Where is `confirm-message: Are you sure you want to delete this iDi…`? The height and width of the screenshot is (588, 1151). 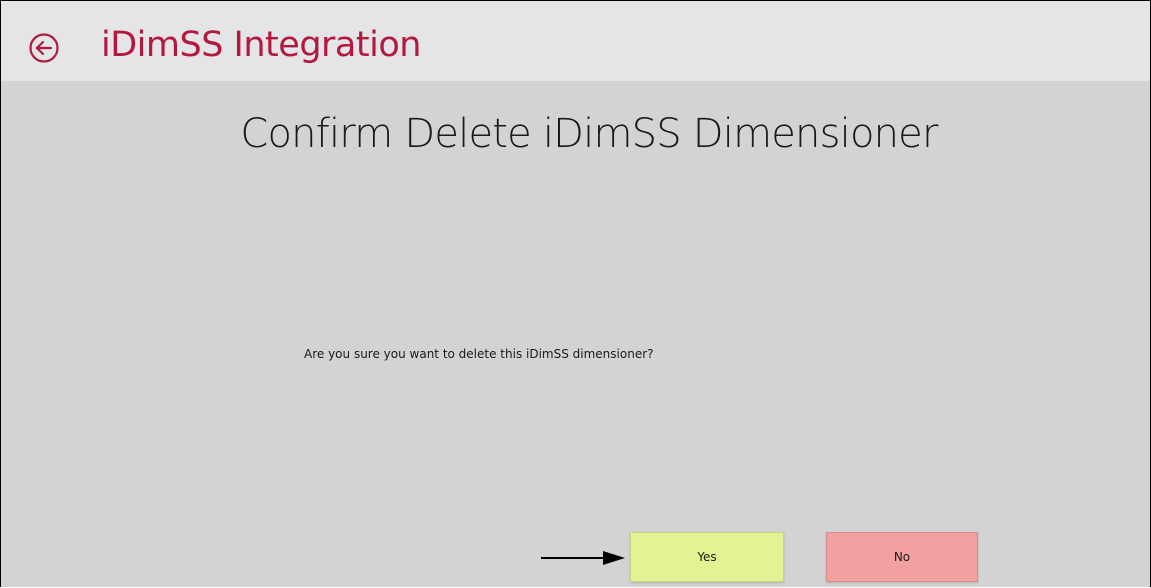
confirm-message: Are you sure you want to delete this iDi… is located at coordinates (479, 354).